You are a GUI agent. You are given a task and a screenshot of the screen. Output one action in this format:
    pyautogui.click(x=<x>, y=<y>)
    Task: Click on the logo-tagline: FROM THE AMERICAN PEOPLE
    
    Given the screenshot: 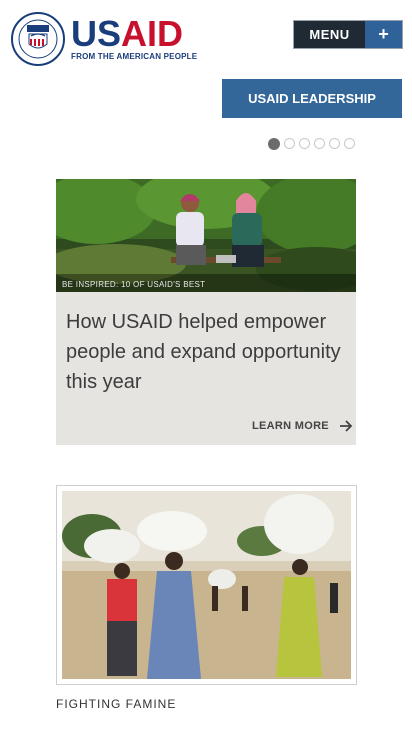 What is the action you would take?
    pyautogui.click(x=134, y=56)
    